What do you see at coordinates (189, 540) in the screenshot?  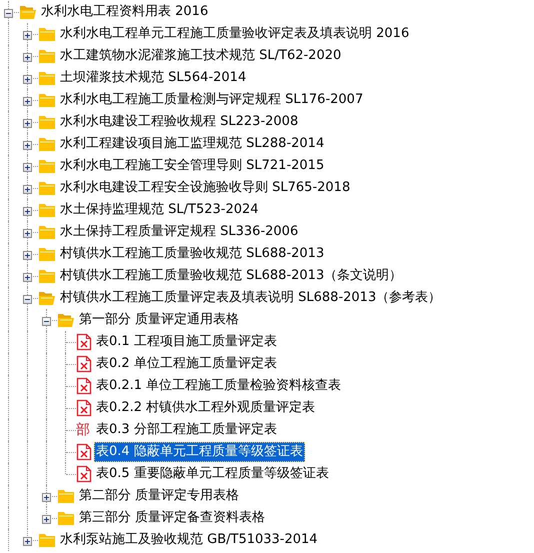 I see `tree-item: 水利泵站施工及验收规范 GB/T51033-2014` at bounding box center [189, 540].